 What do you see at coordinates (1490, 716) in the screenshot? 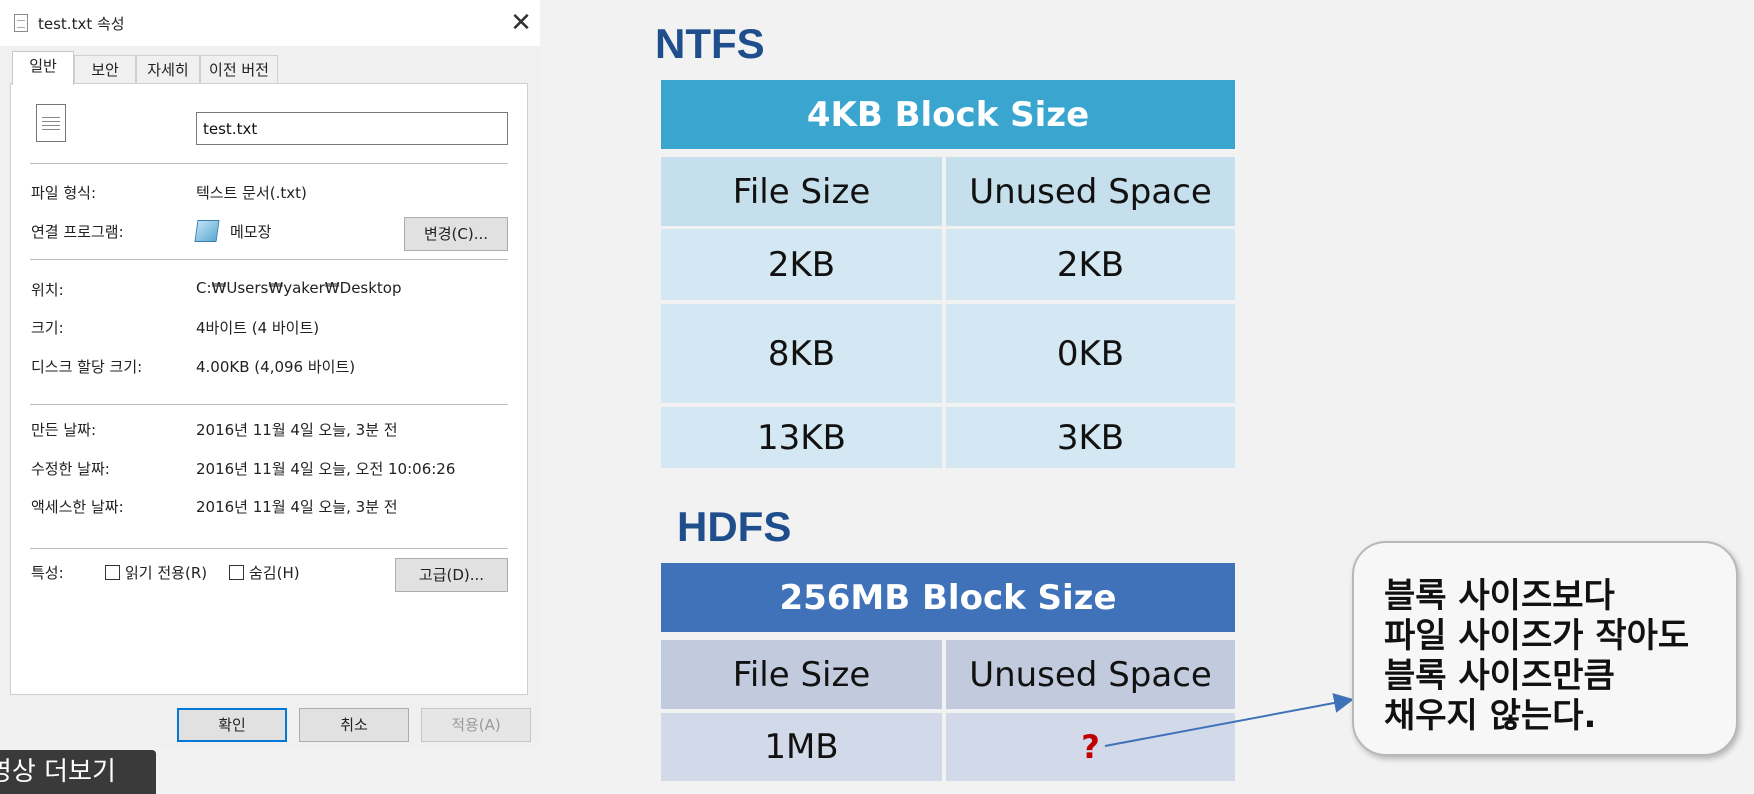
I see `callout-line: 채우지 않는다.` at bounding box center [1490, 716].